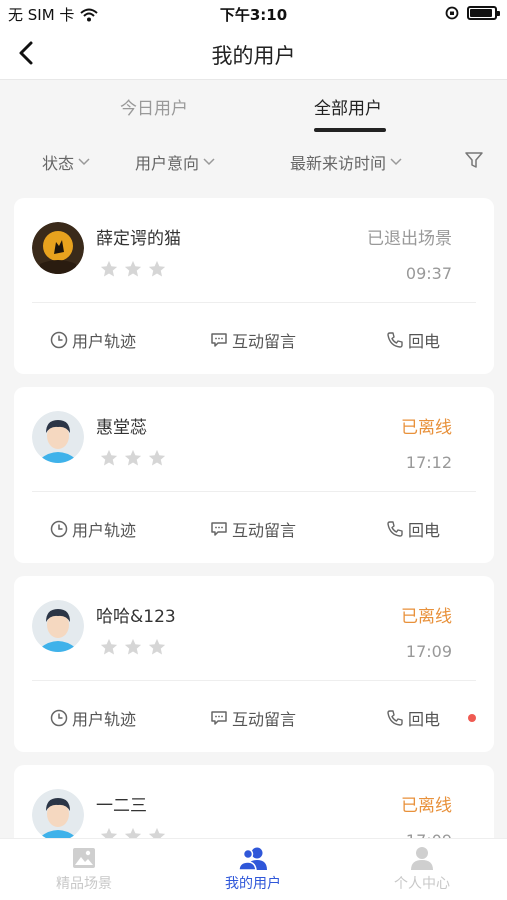  Describe the element at coordinates (121, 428) in the screenshot. I see `user-name: 惠堂蕊` at that location.